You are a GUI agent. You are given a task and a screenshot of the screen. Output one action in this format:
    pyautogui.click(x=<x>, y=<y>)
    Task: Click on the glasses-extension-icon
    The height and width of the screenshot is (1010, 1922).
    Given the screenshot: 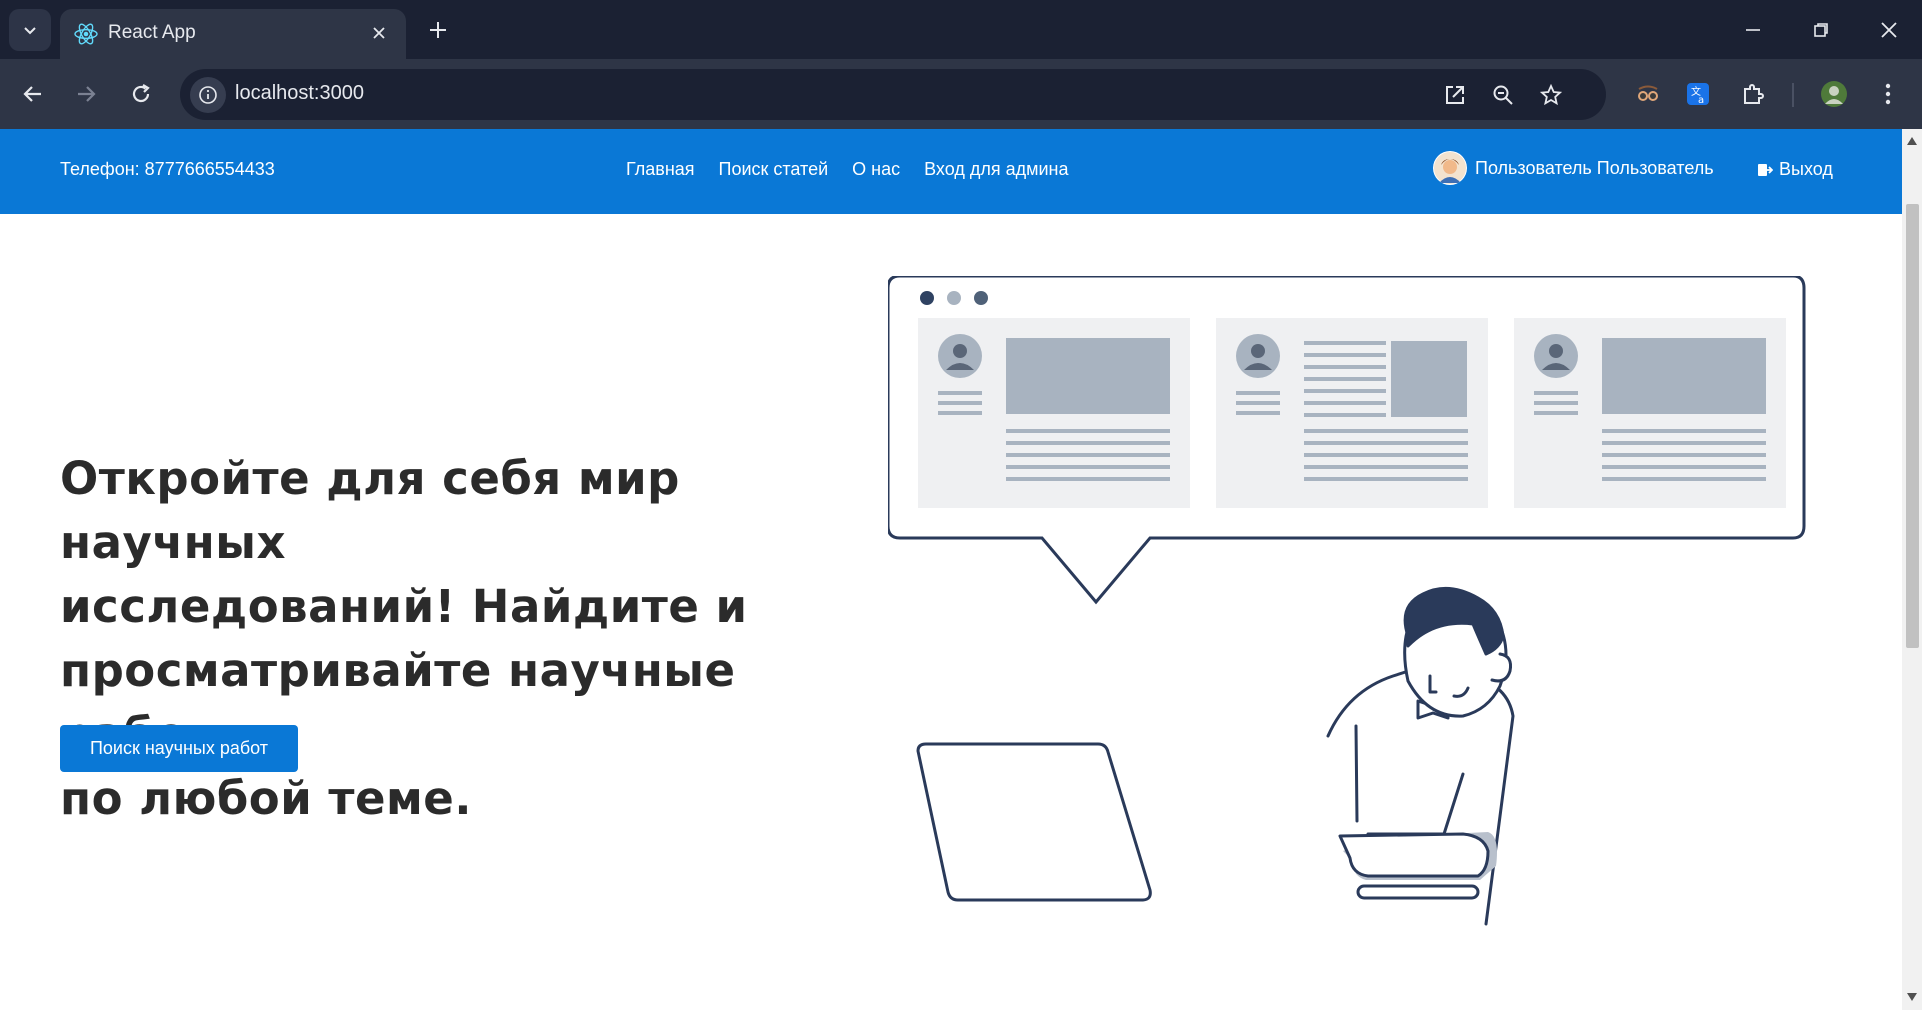 What is the action you would take?
    pyautogui.click(x=1648, y=93)
    